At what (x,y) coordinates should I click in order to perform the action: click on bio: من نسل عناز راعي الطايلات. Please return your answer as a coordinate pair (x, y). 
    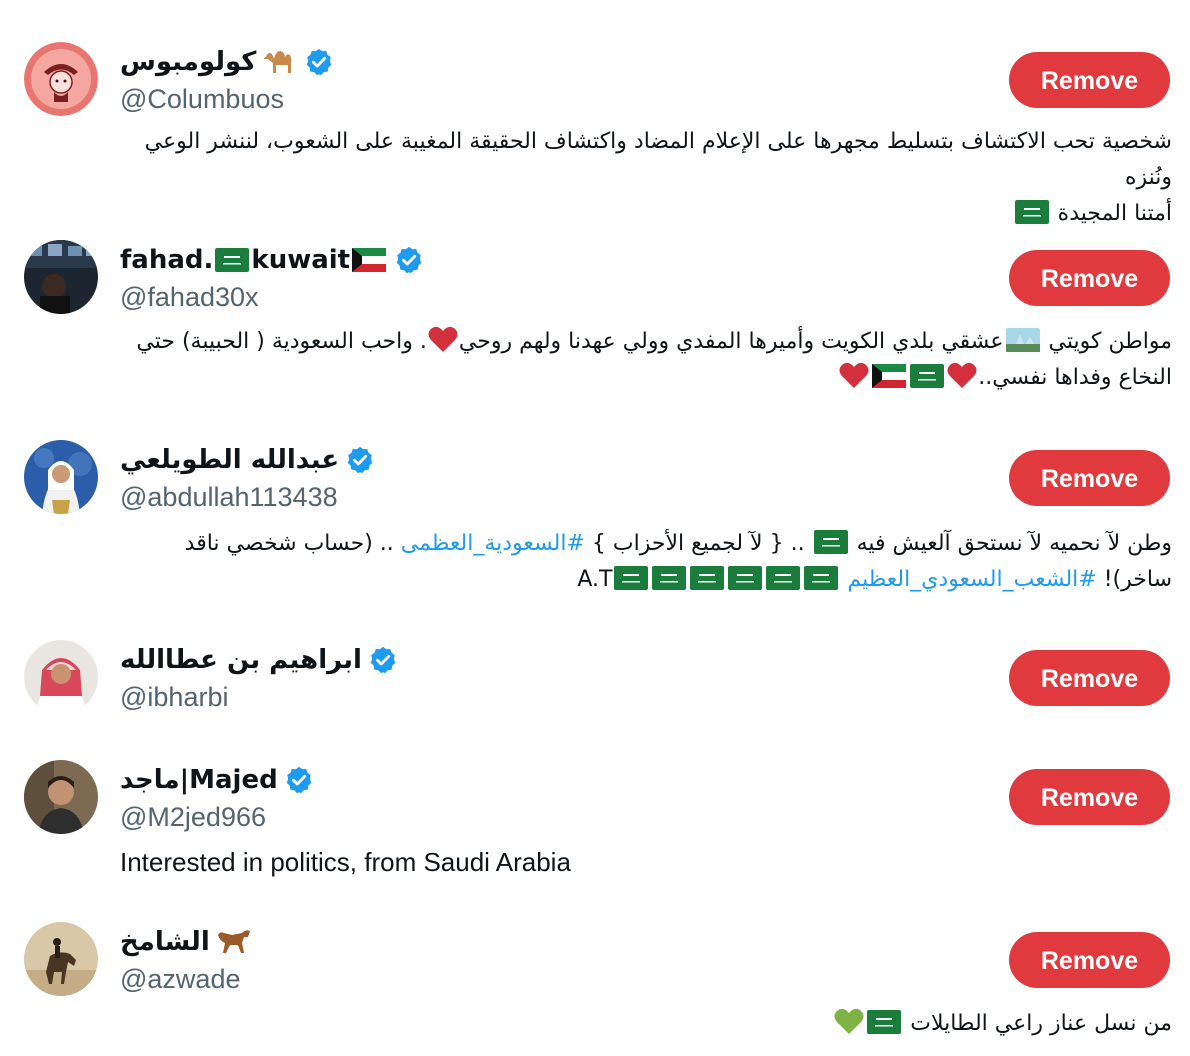
    Looking at the image, I should click on (646, 1024).